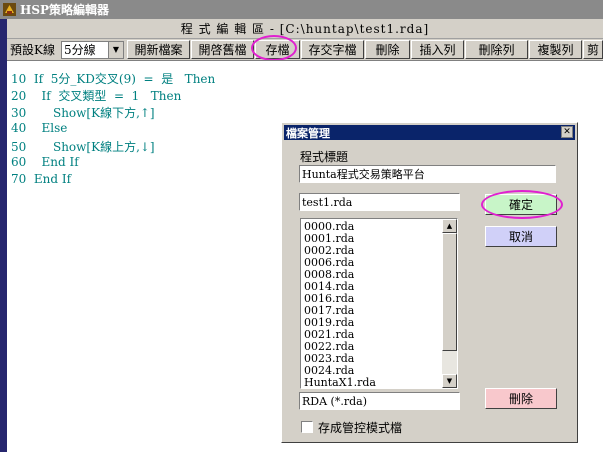 The width and height of the screenshot is (603, 452). I want to click on app-title: HSP策略編輯器, so click(65, 10).